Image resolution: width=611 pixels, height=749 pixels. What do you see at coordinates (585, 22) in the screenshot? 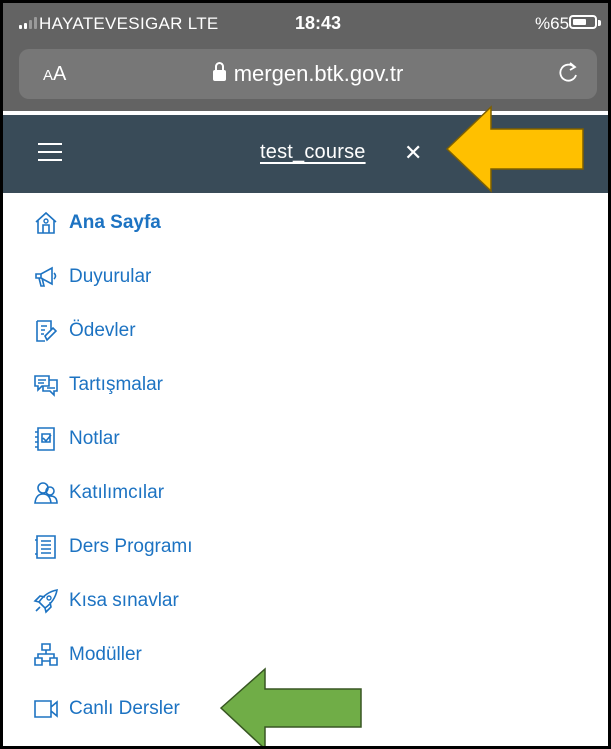
I see `battery-icon` at bounding box center [585, 22].